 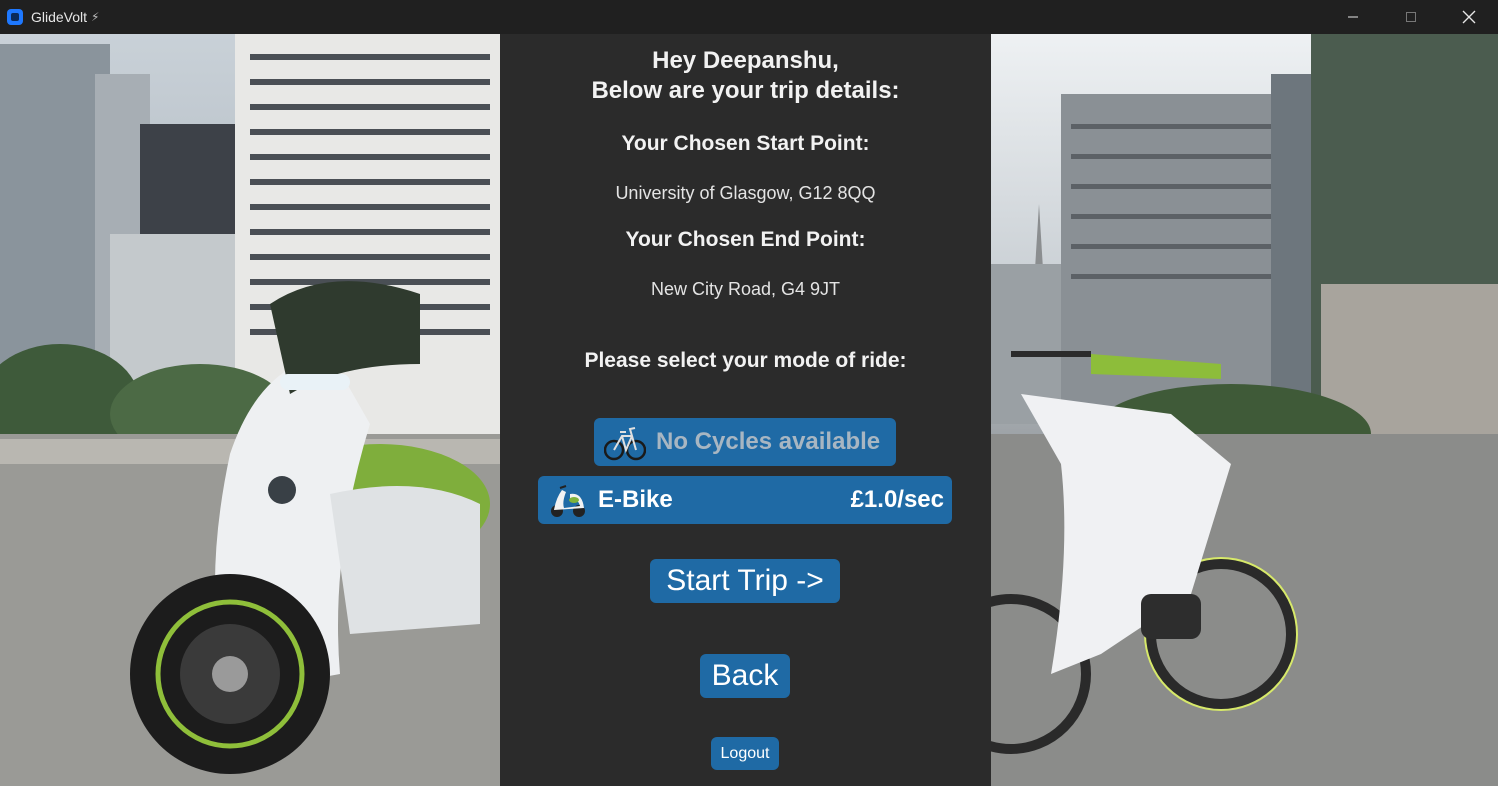 What do you see at coordinates (745, 143) in the screenshot?
I see `start-point-label: Your Chosen Start Point:` at bounding box center [745, 143].